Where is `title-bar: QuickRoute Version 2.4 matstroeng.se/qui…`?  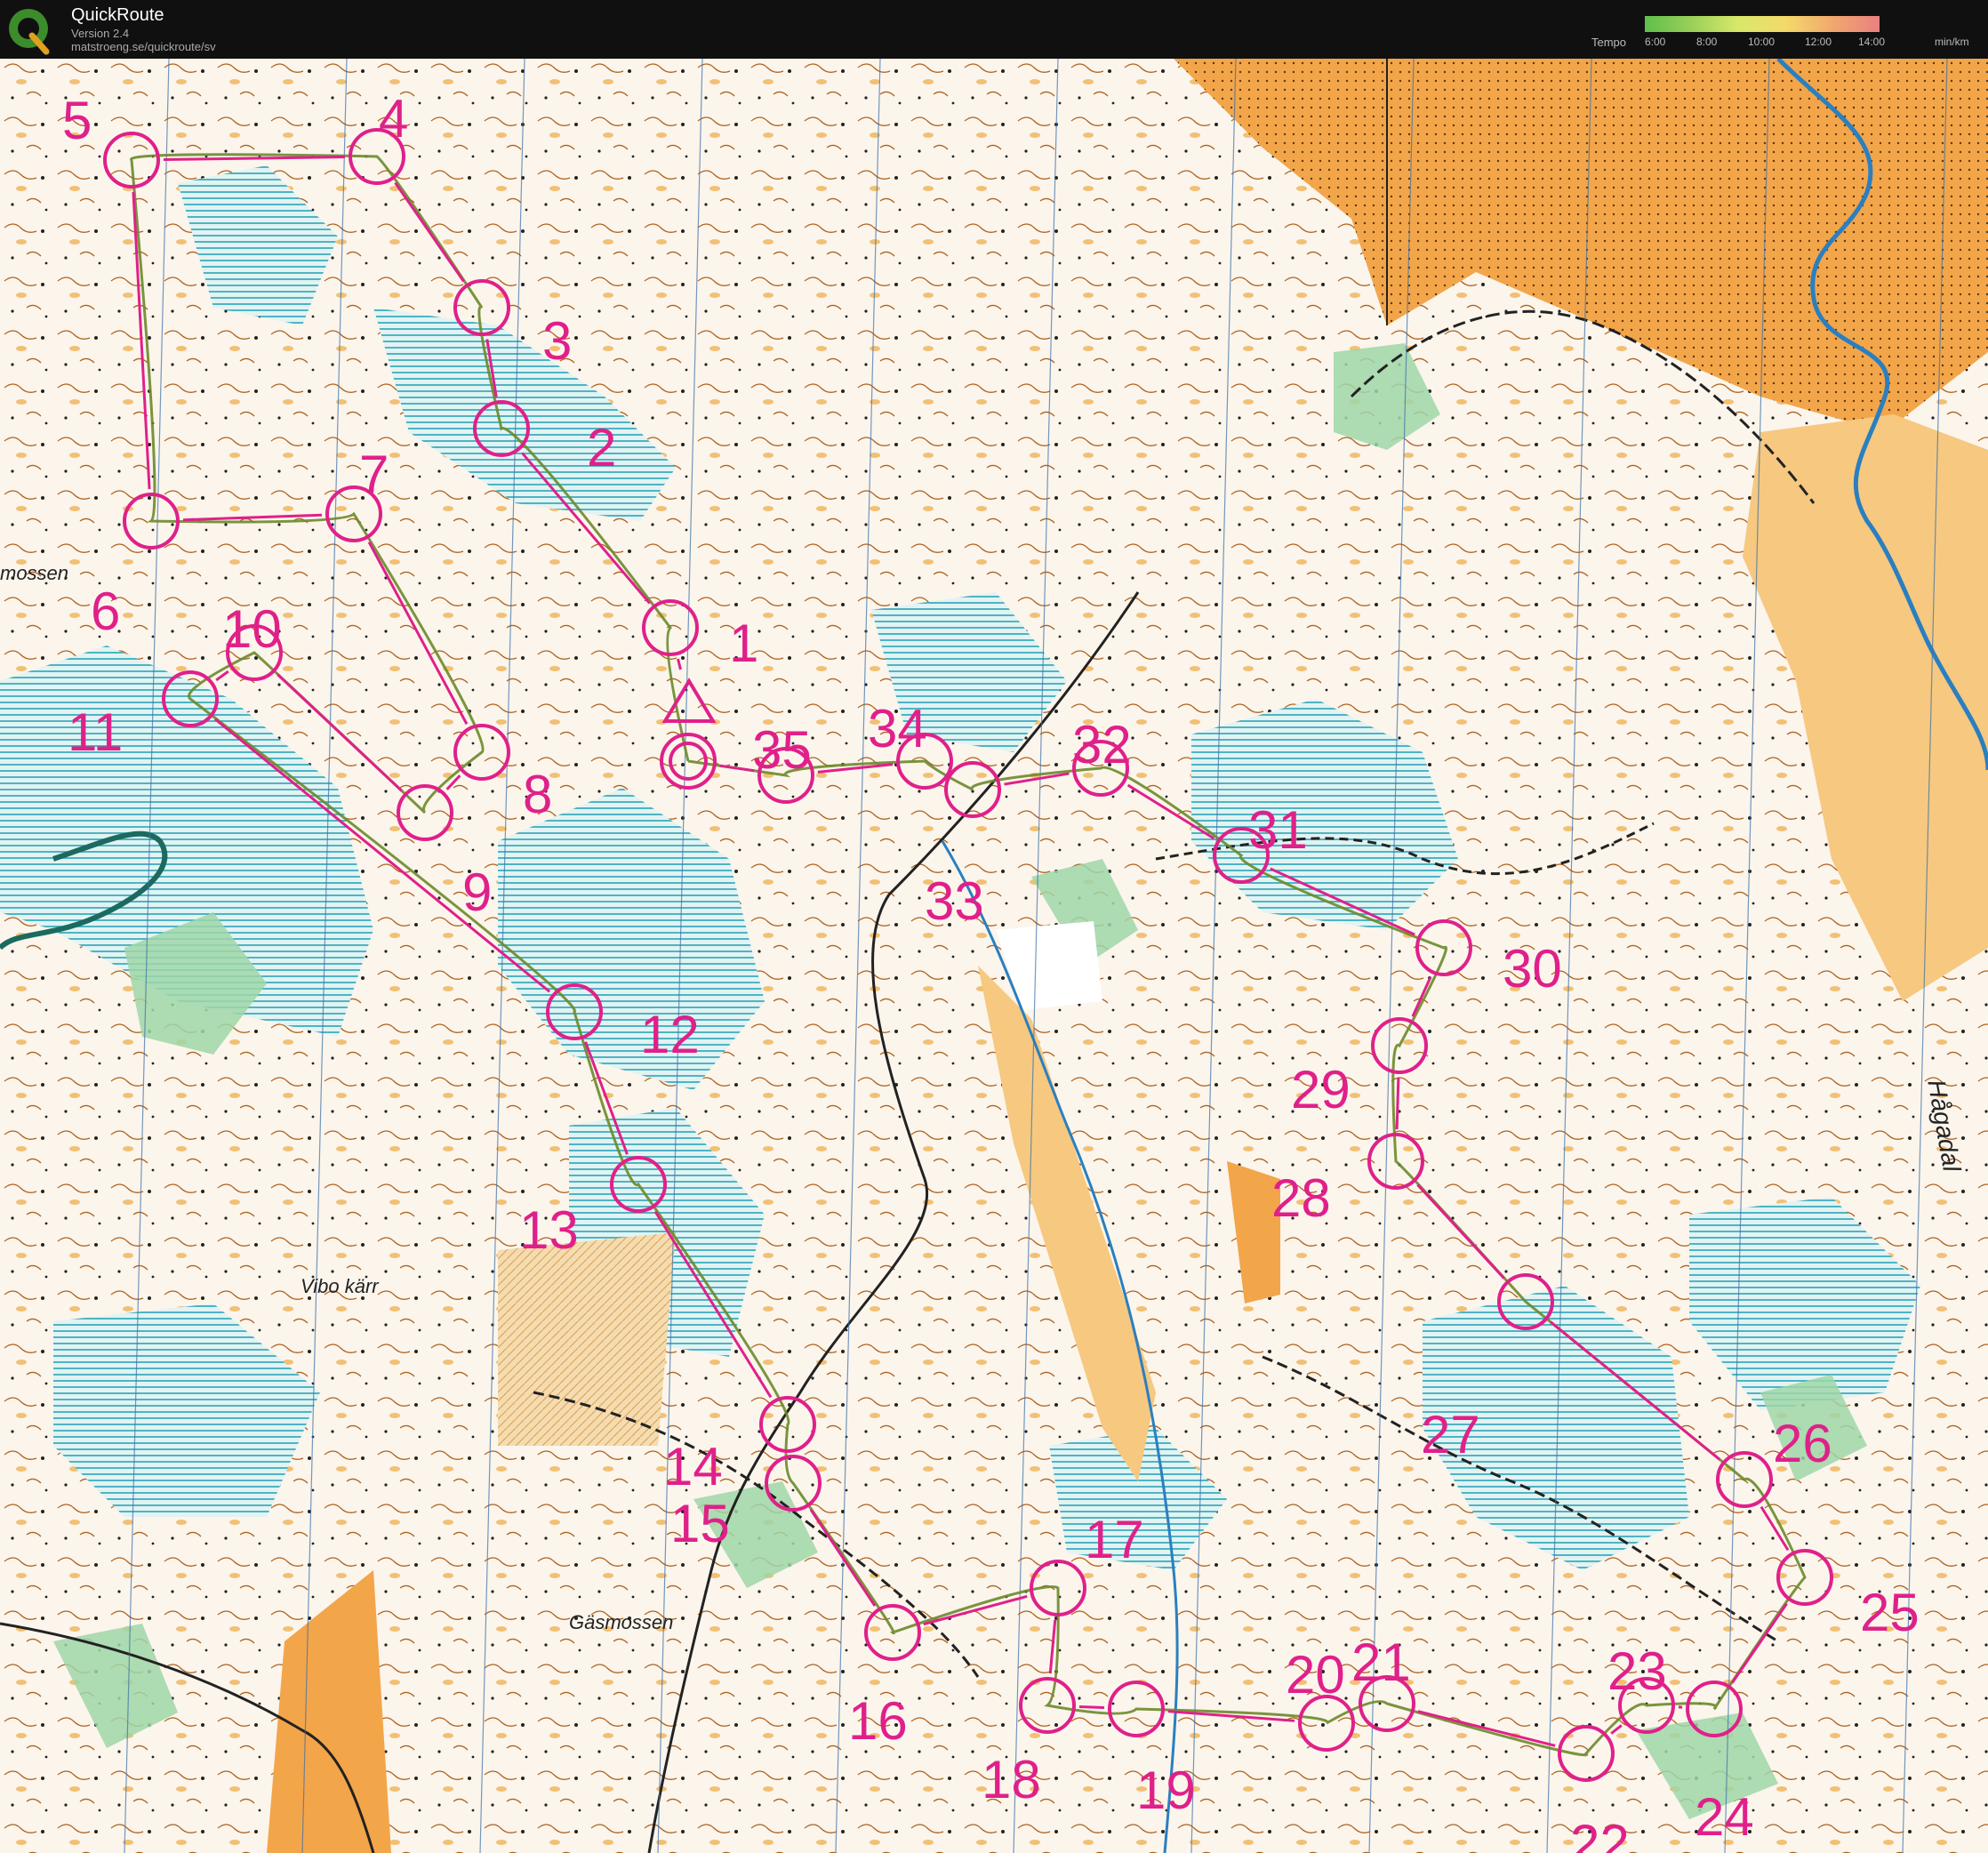 title-bar: QuickRoute Version 2.4 matstroeng.se/qui… is located at coordinates (994, 29).